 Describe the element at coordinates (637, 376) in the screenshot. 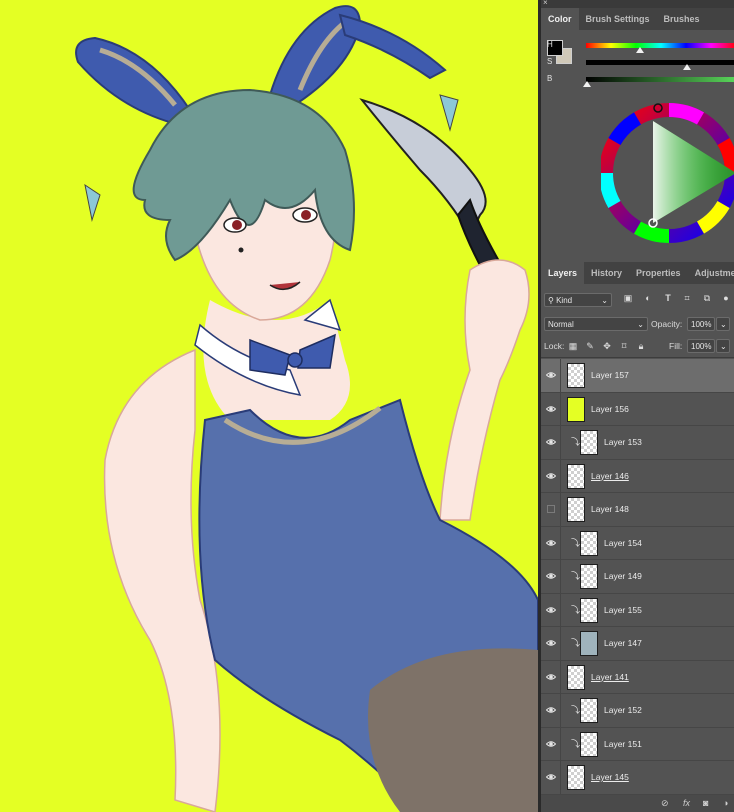

I see `layer-row: Layer 157` at that location.